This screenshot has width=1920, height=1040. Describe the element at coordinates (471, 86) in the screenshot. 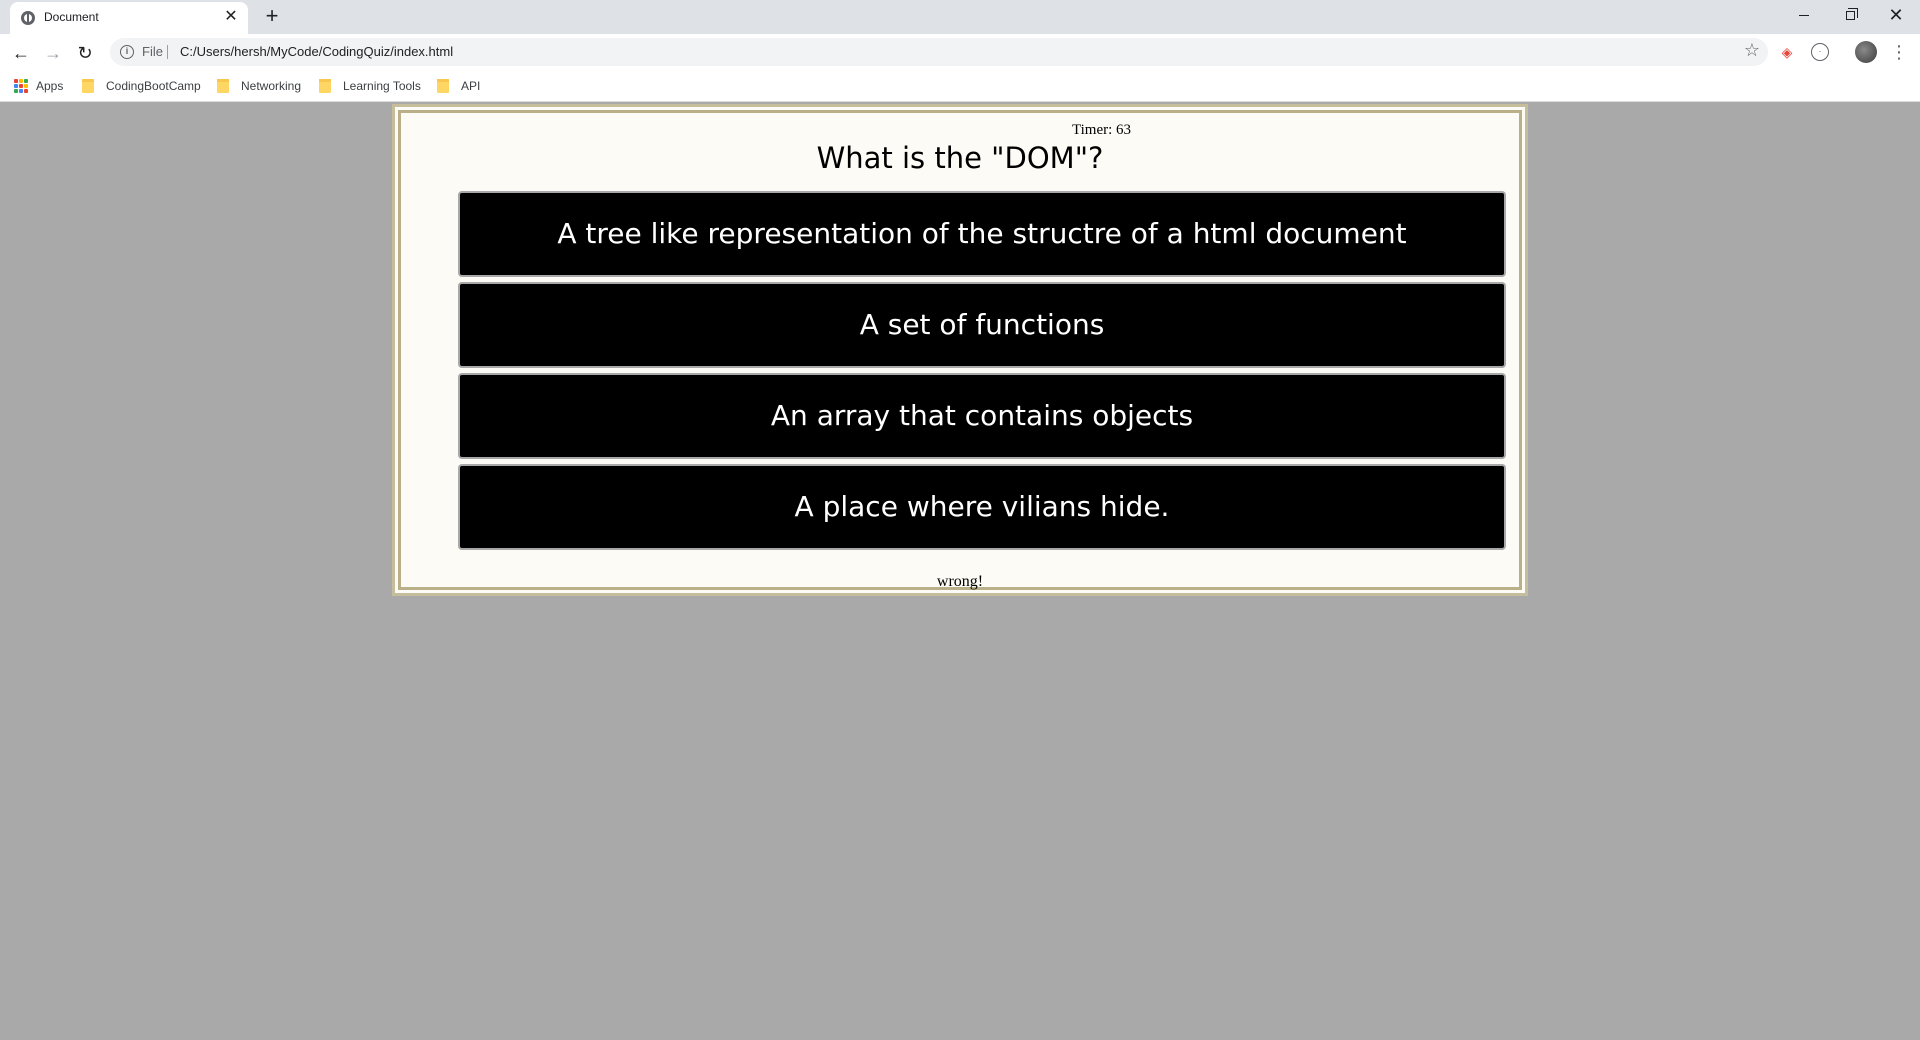

I see `bookmark-label: API` at that location.